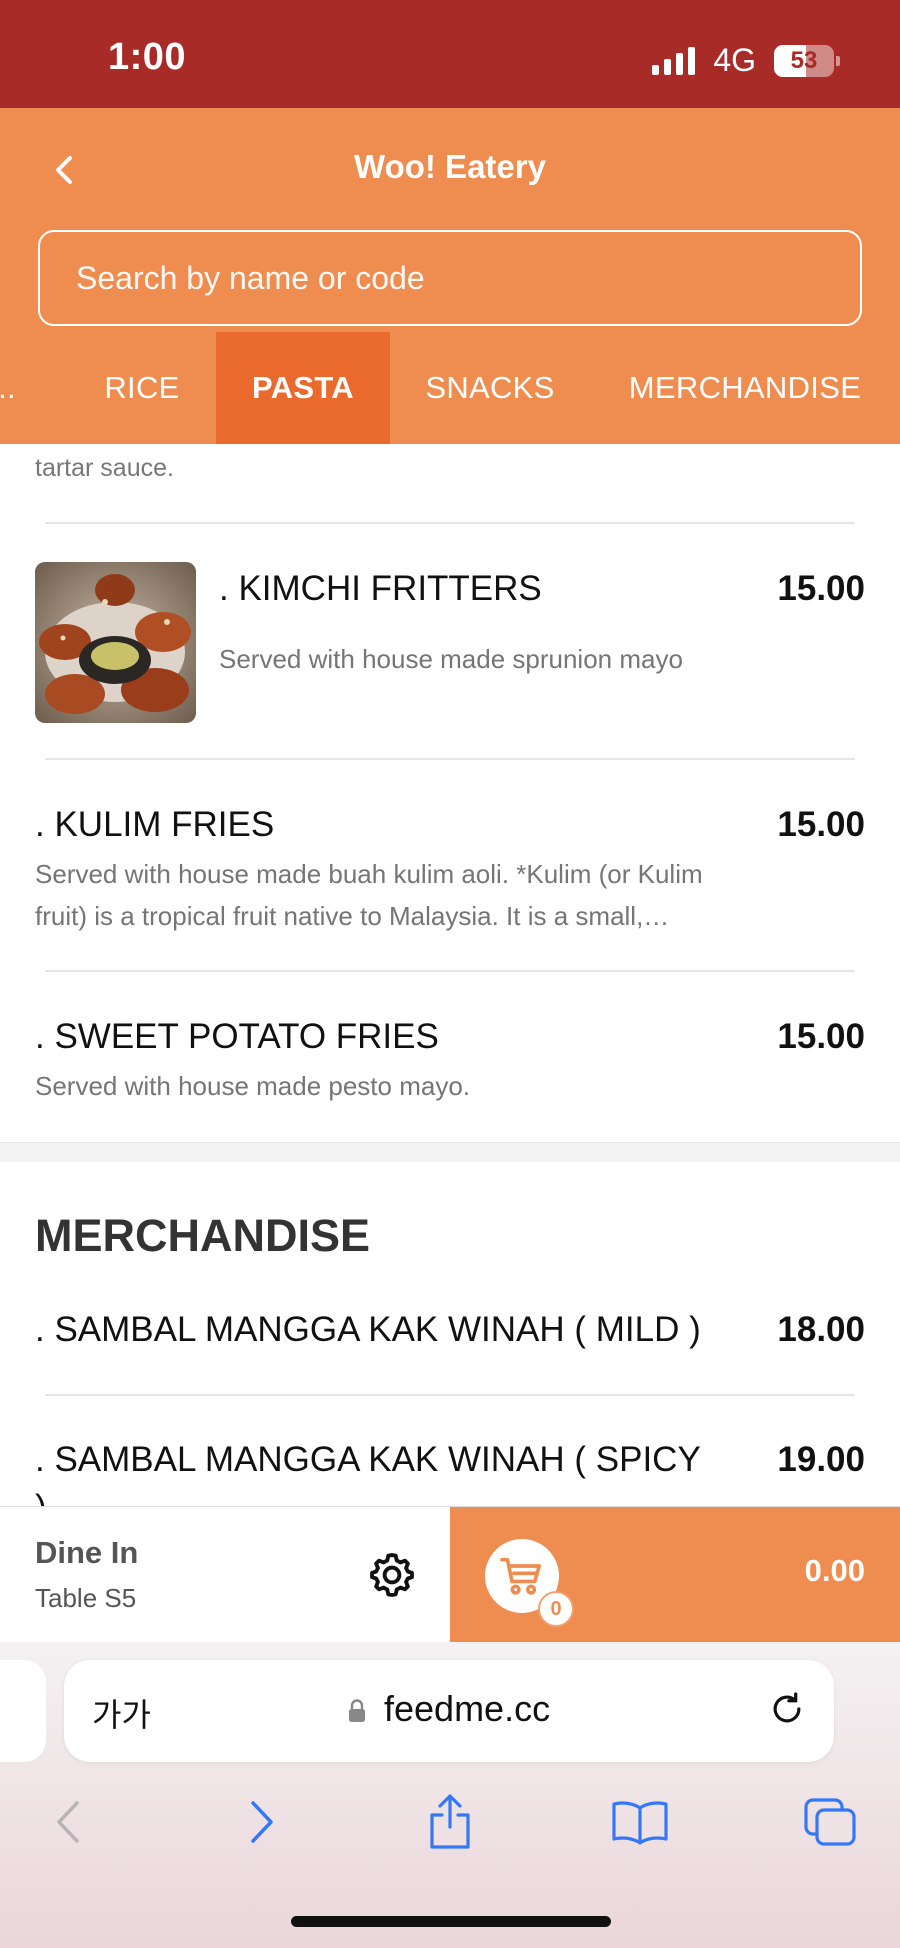  What do you see at coordinates (121, 1713) in the screenshot?
I see `reader-options-button: 가가` at bounding box center [121, 1713].